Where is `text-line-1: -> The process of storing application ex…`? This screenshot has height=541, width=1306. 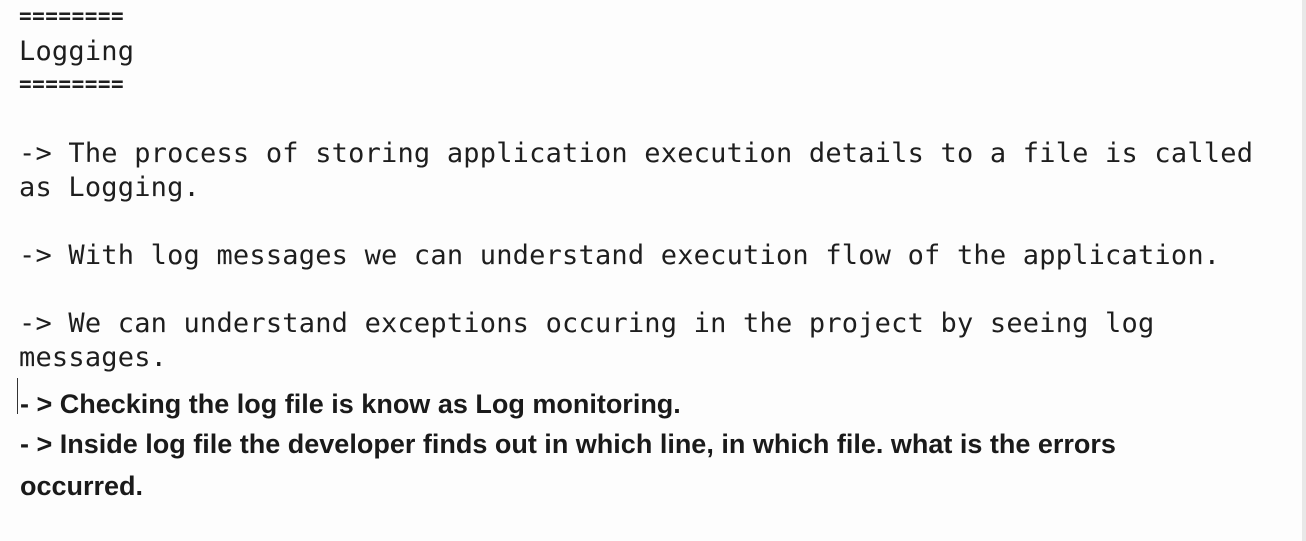 text-line-1: -> The process of storing application ex… is located at coordinates (636, 153).